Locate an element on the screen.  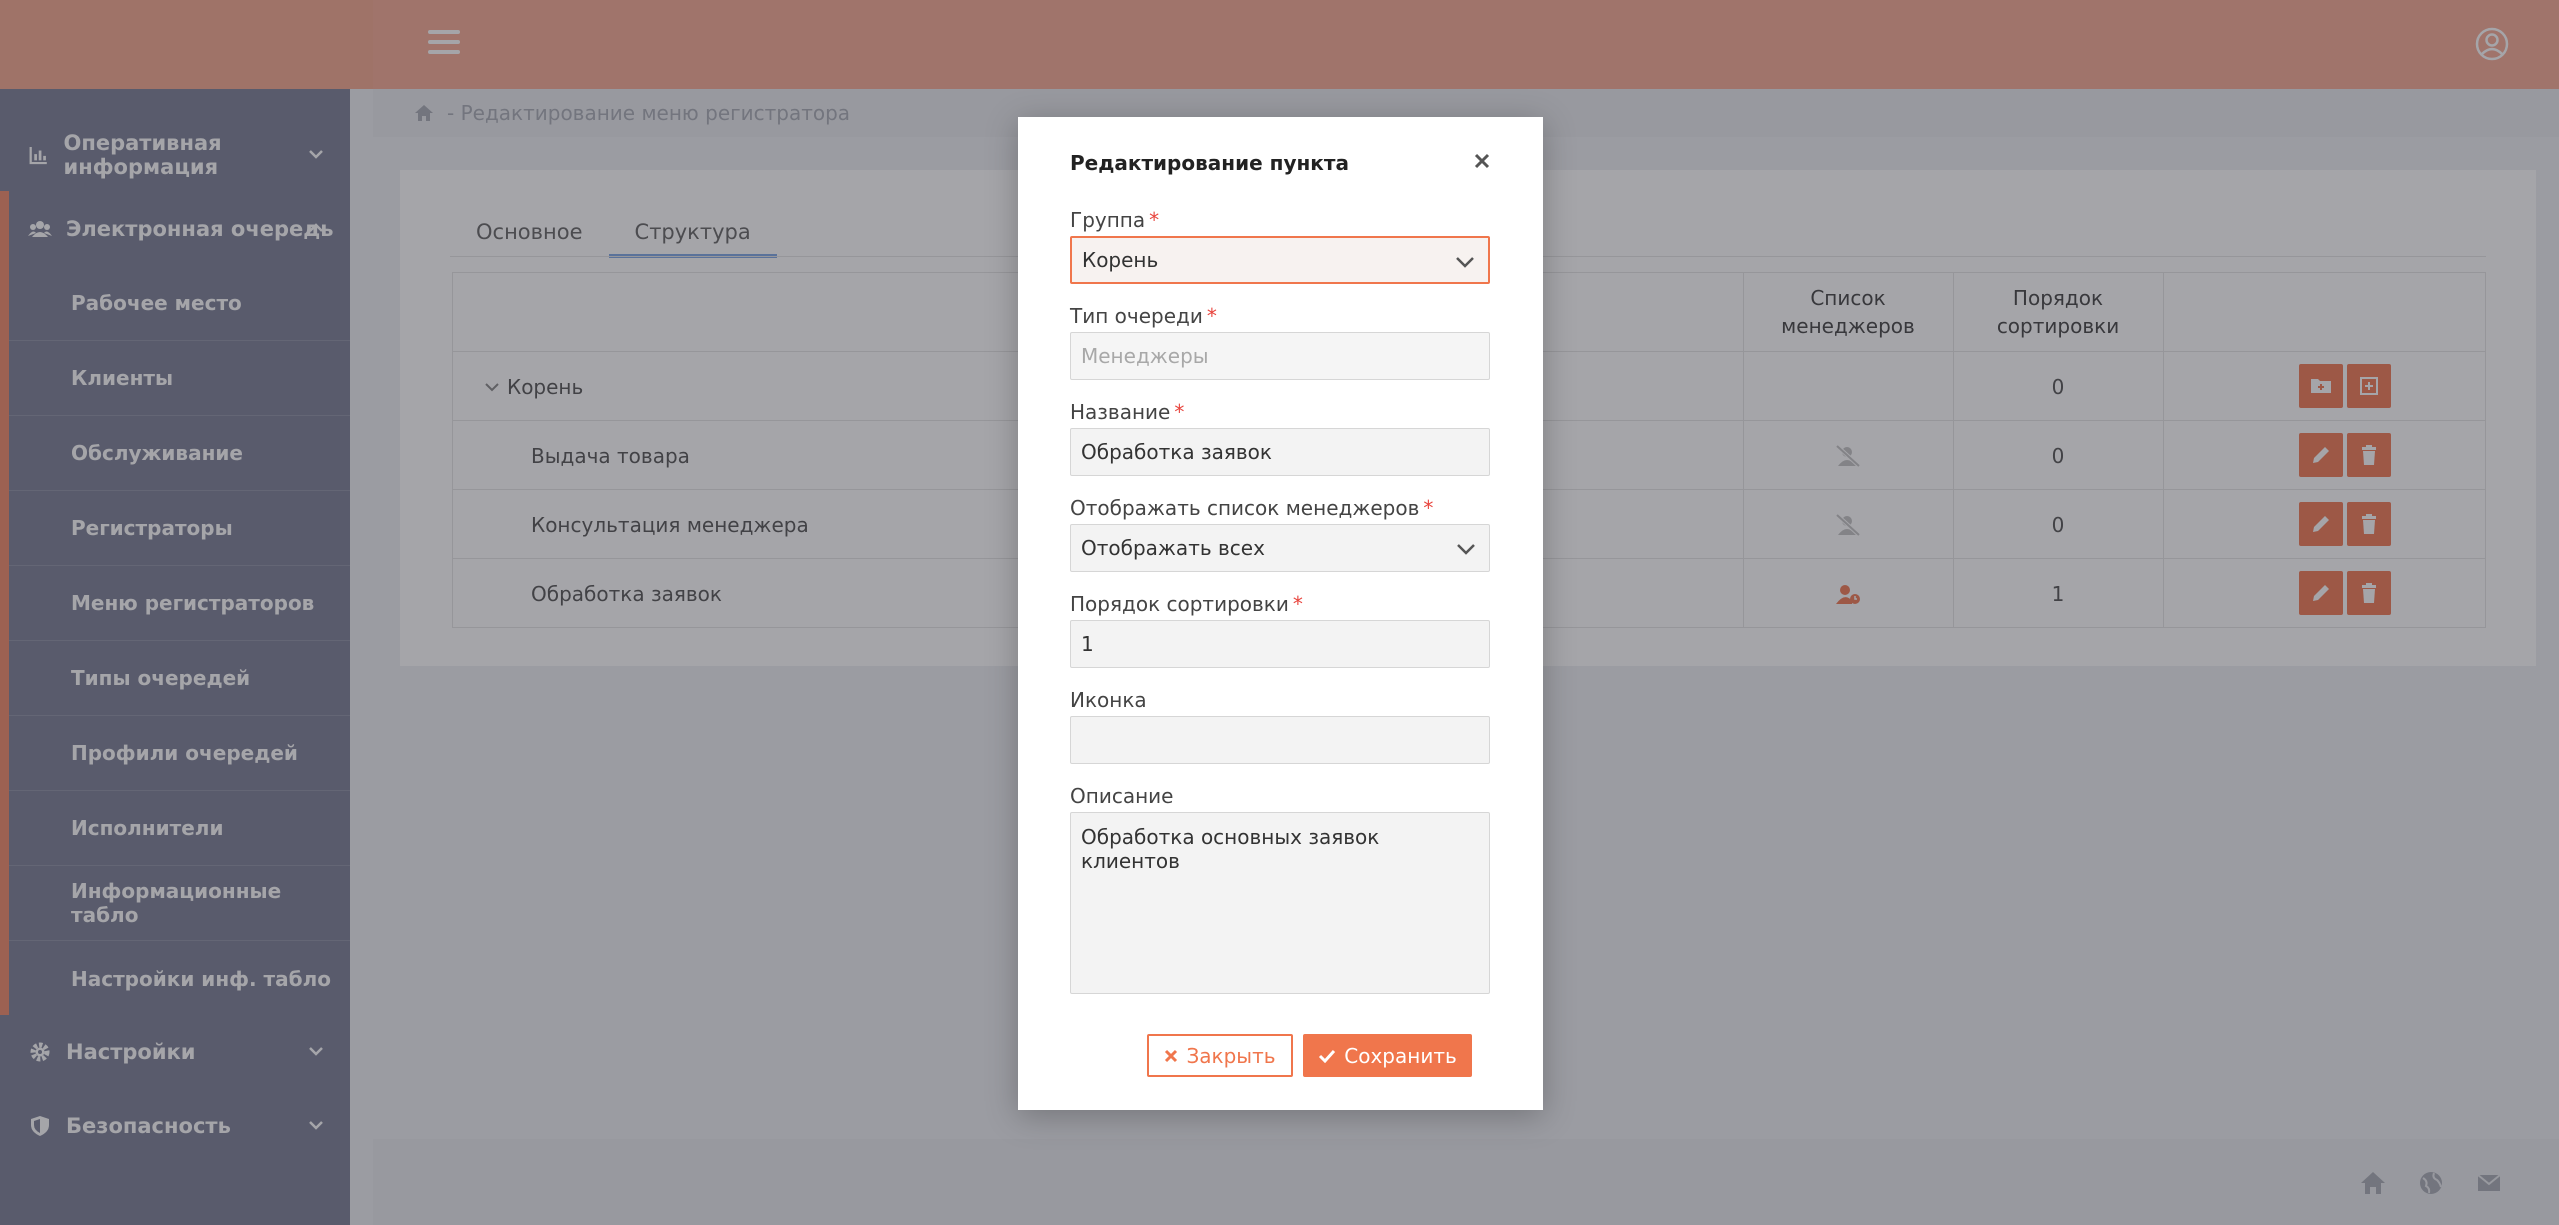
close-button-label: Закрыть is located at coordinates (1231, 1055).